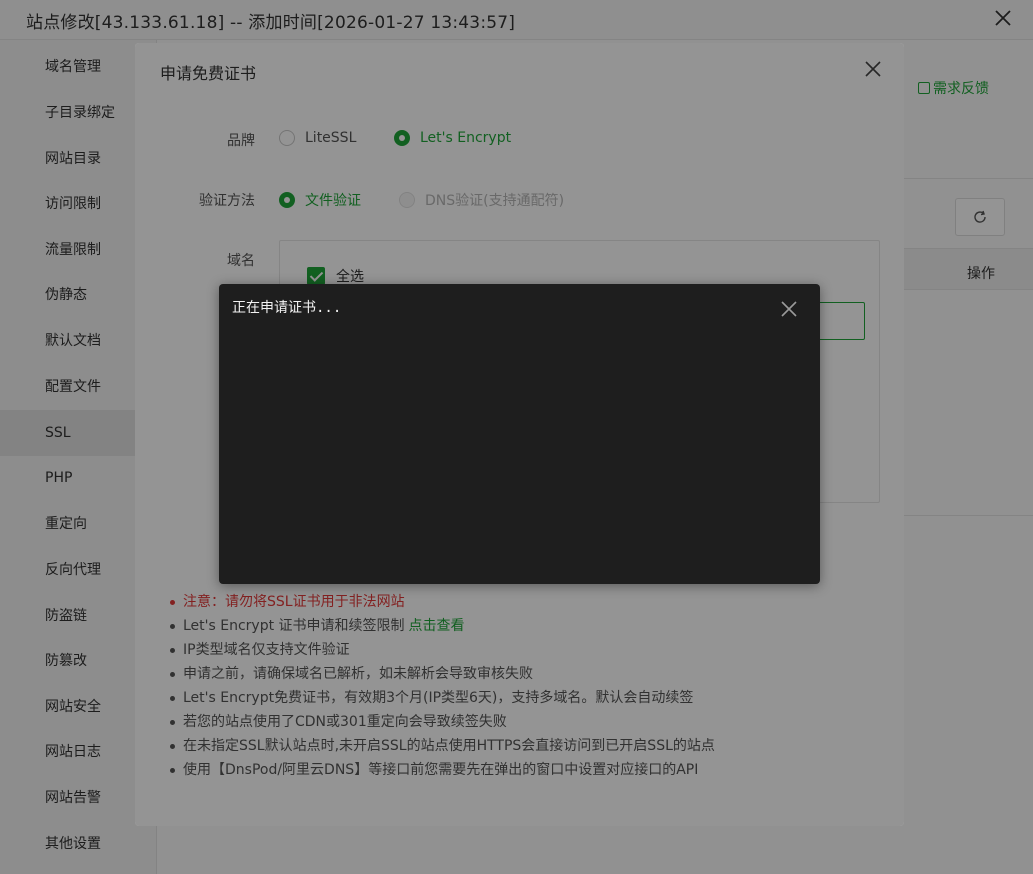 The width and height of the screenshot is (1033, 874). I want to click on close-icon, so click(789, 309).